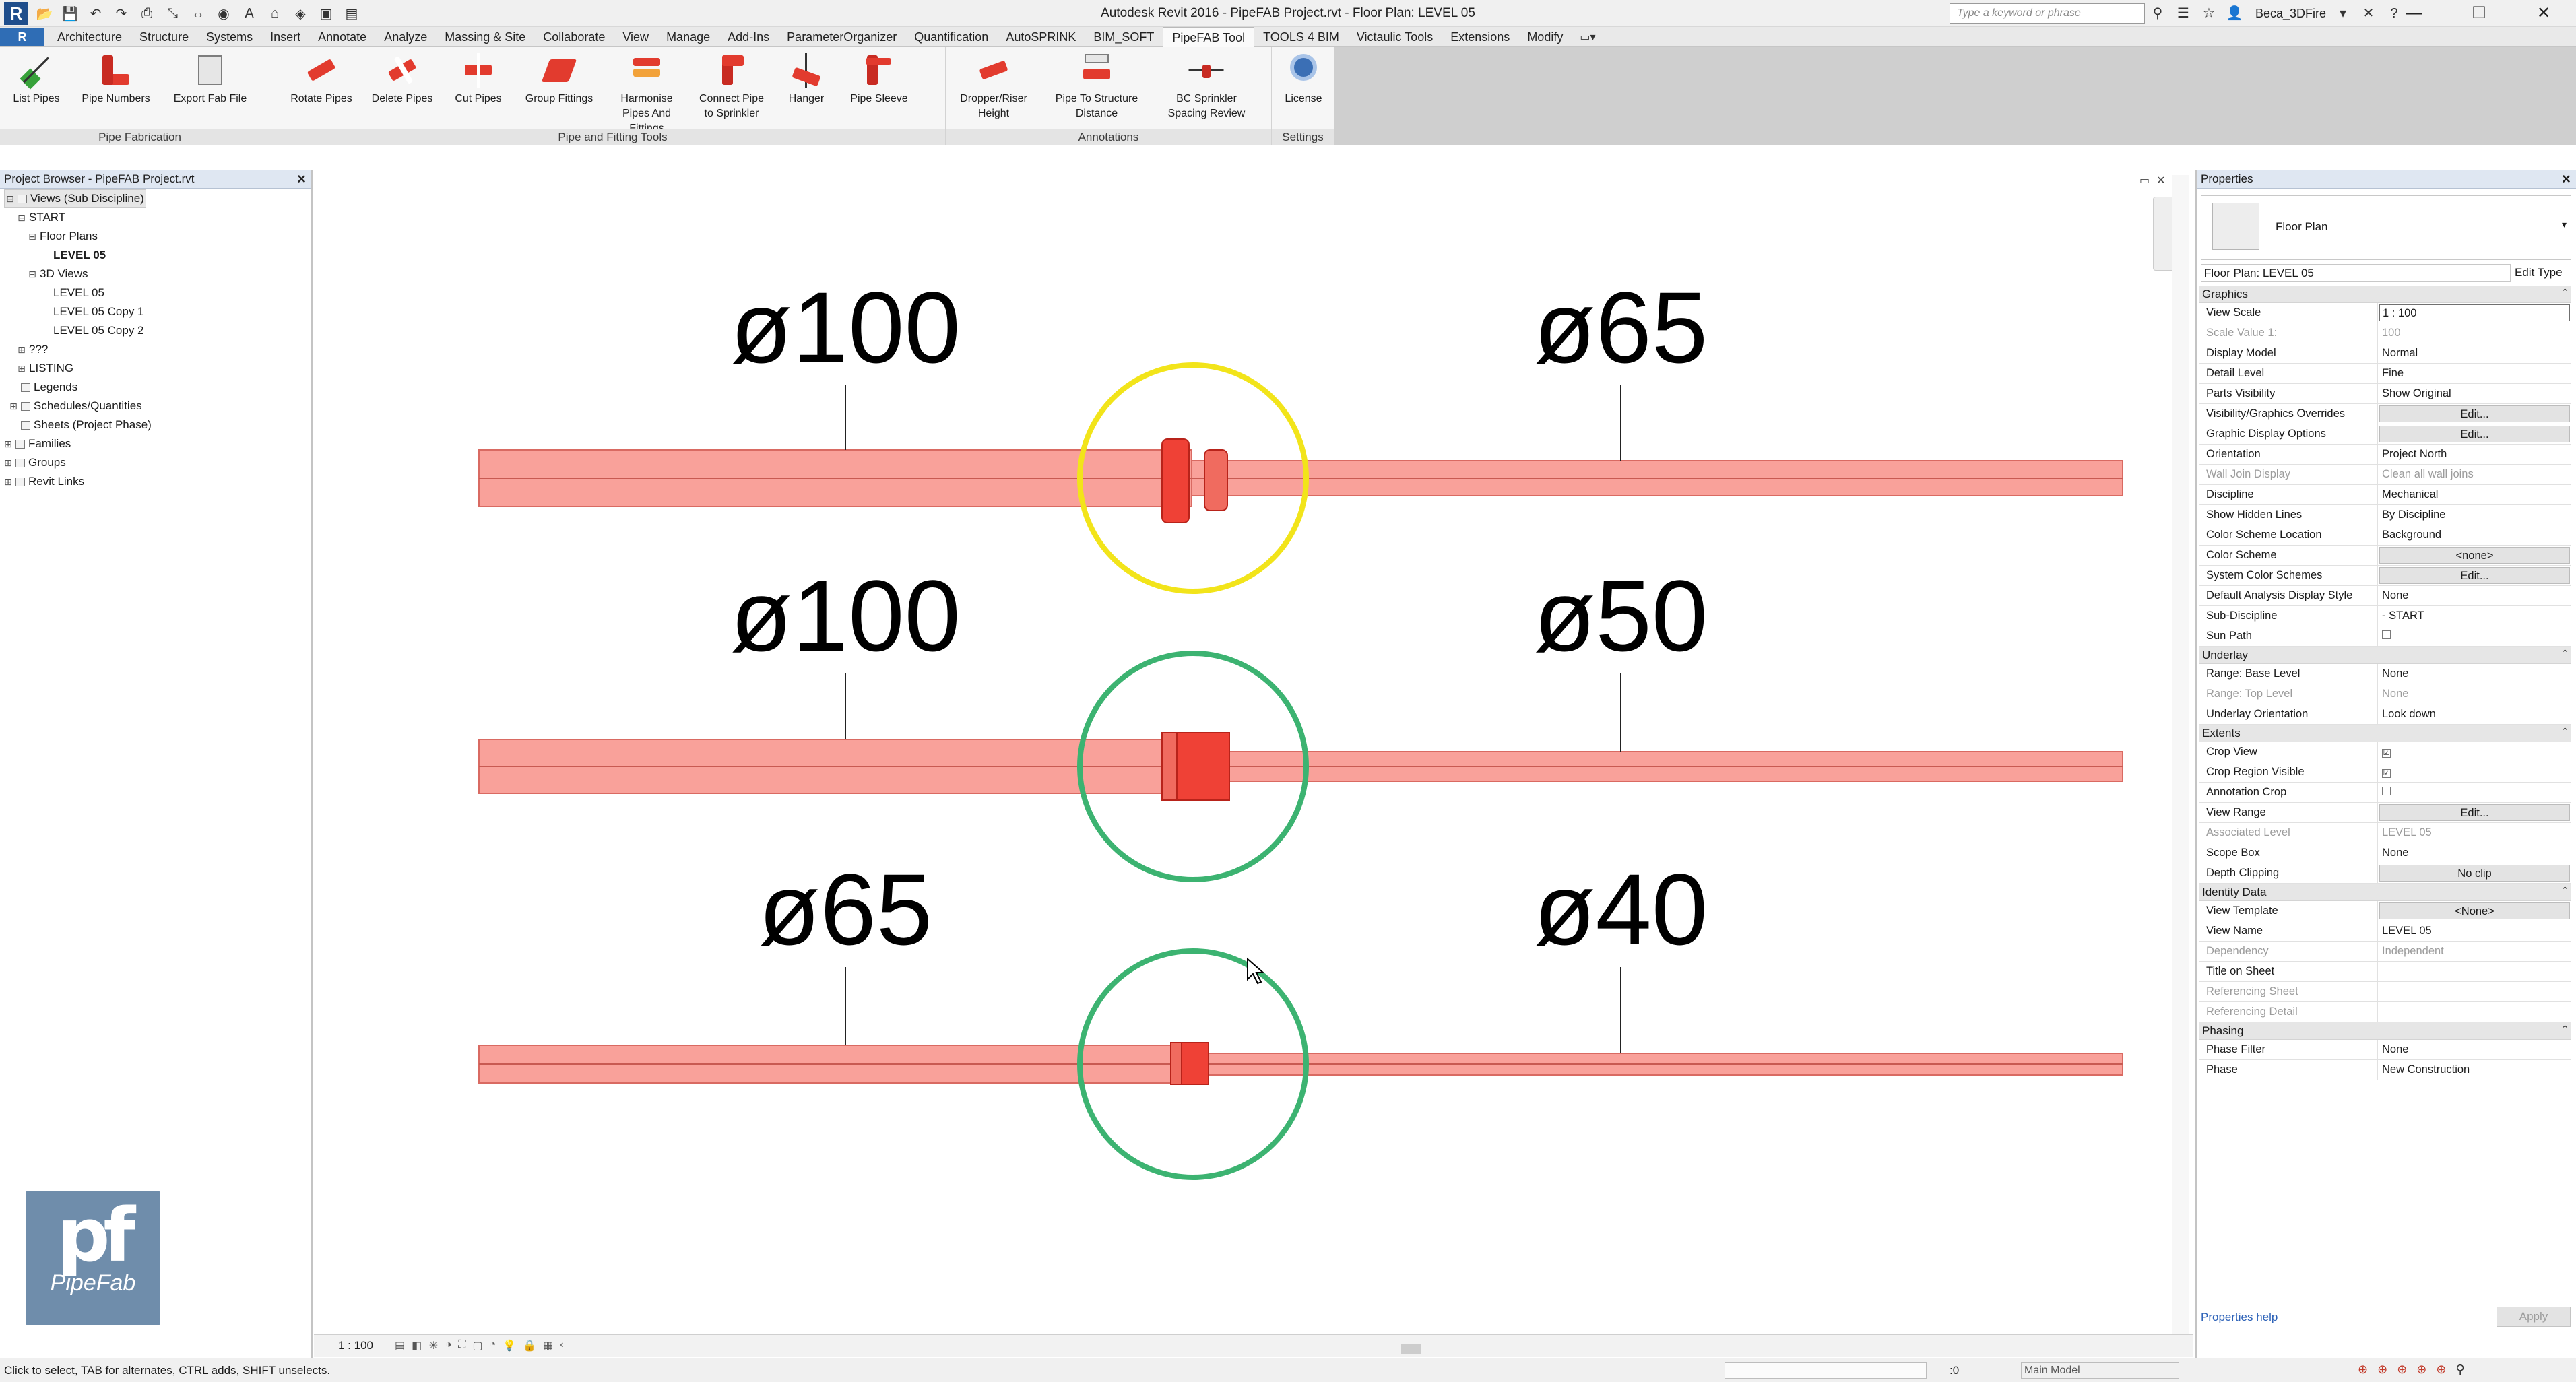  I want to click on drag-elements-icon: ⊕, so click(2441, 1369).